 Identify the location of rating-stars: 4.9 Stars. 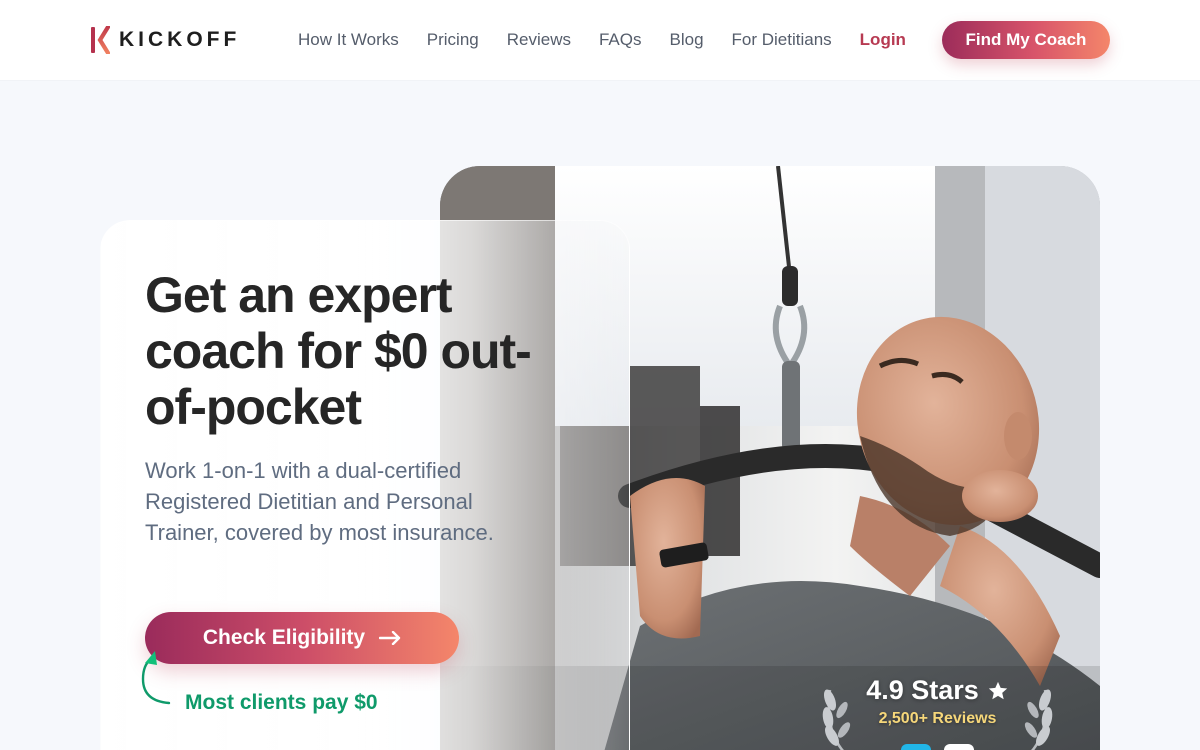
(937, 690).